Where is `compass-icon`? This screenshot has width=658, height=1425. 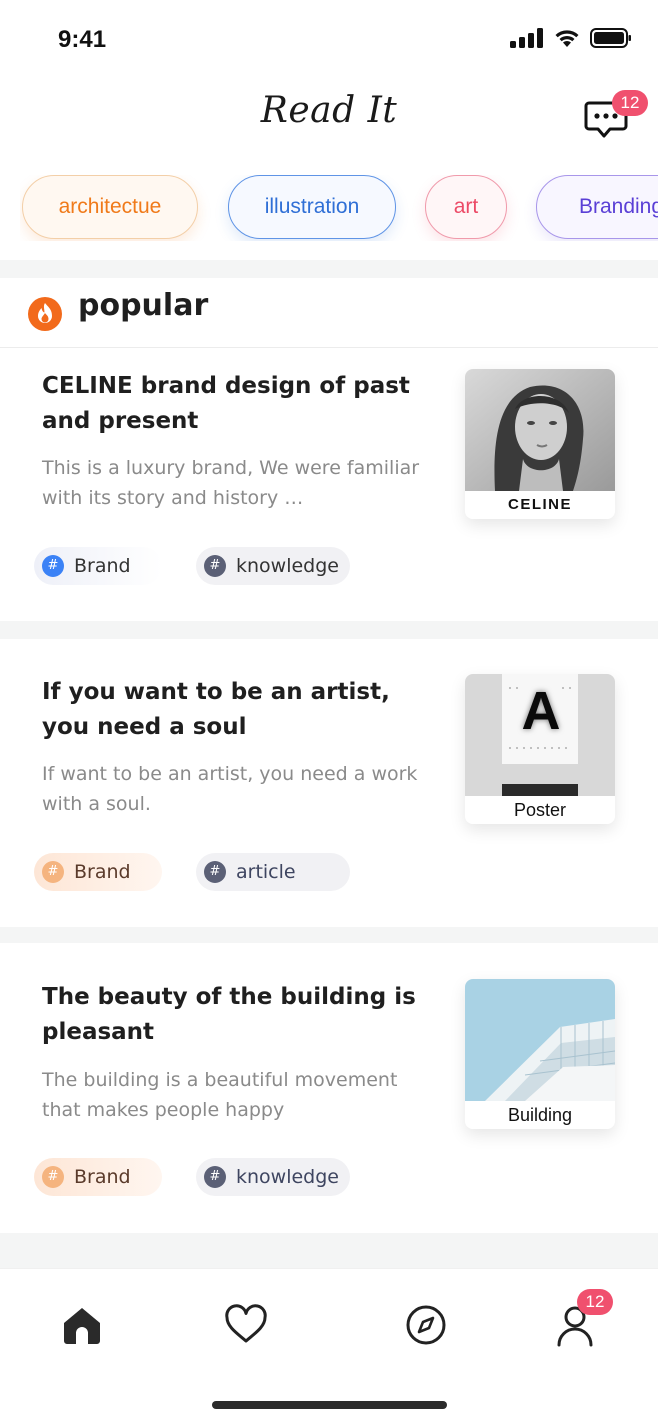
compass-icon is located at coordinates (426, 1325).